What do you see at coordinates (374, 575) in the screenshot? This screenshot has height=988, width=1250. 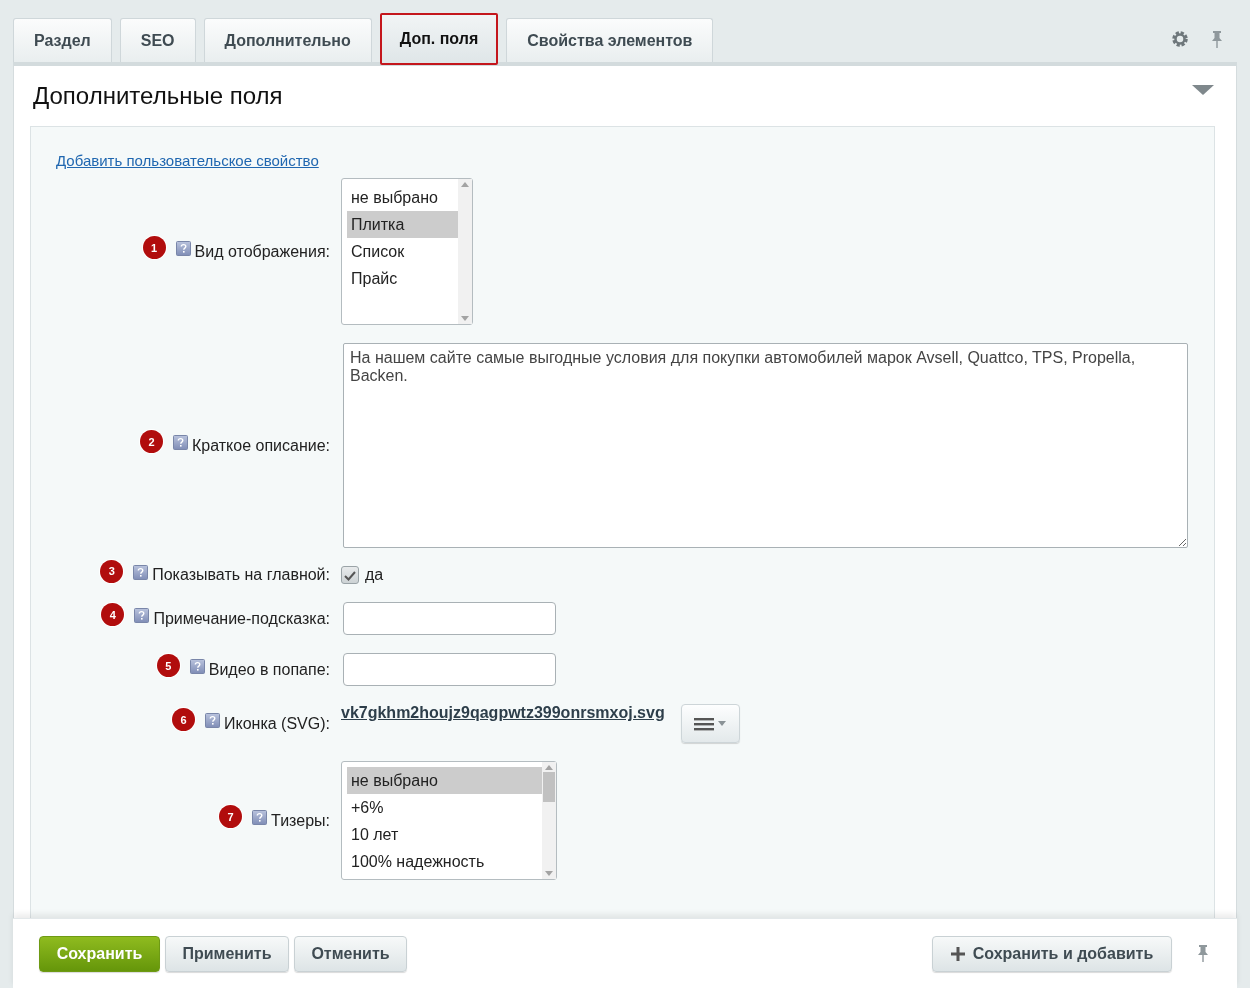 I see `checkbox-label: да` at bounding box center [374, 575].